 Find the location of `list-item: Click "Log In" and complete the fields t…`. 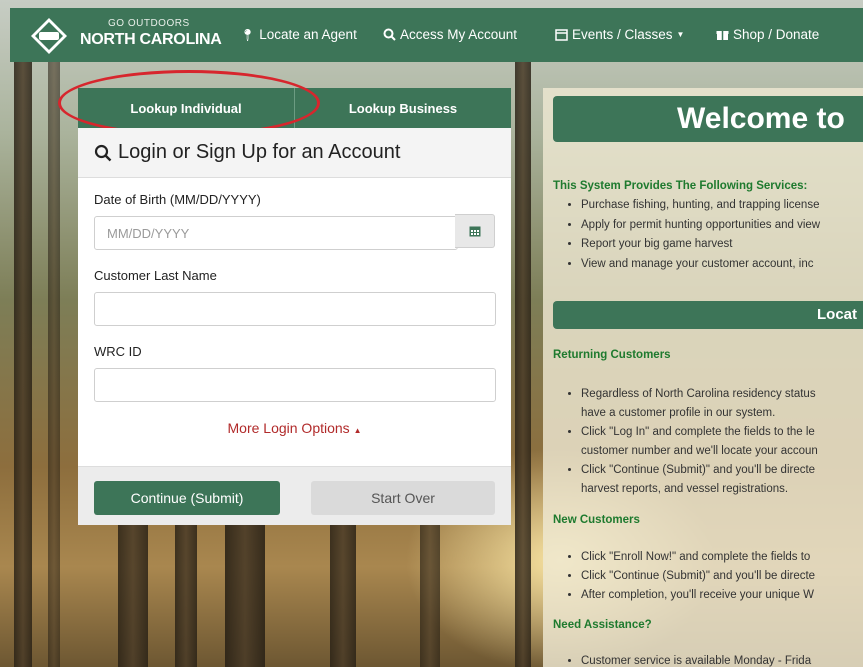

list-item: Click "Log In" and complete the fields t… is located at coordinates (699, 432).